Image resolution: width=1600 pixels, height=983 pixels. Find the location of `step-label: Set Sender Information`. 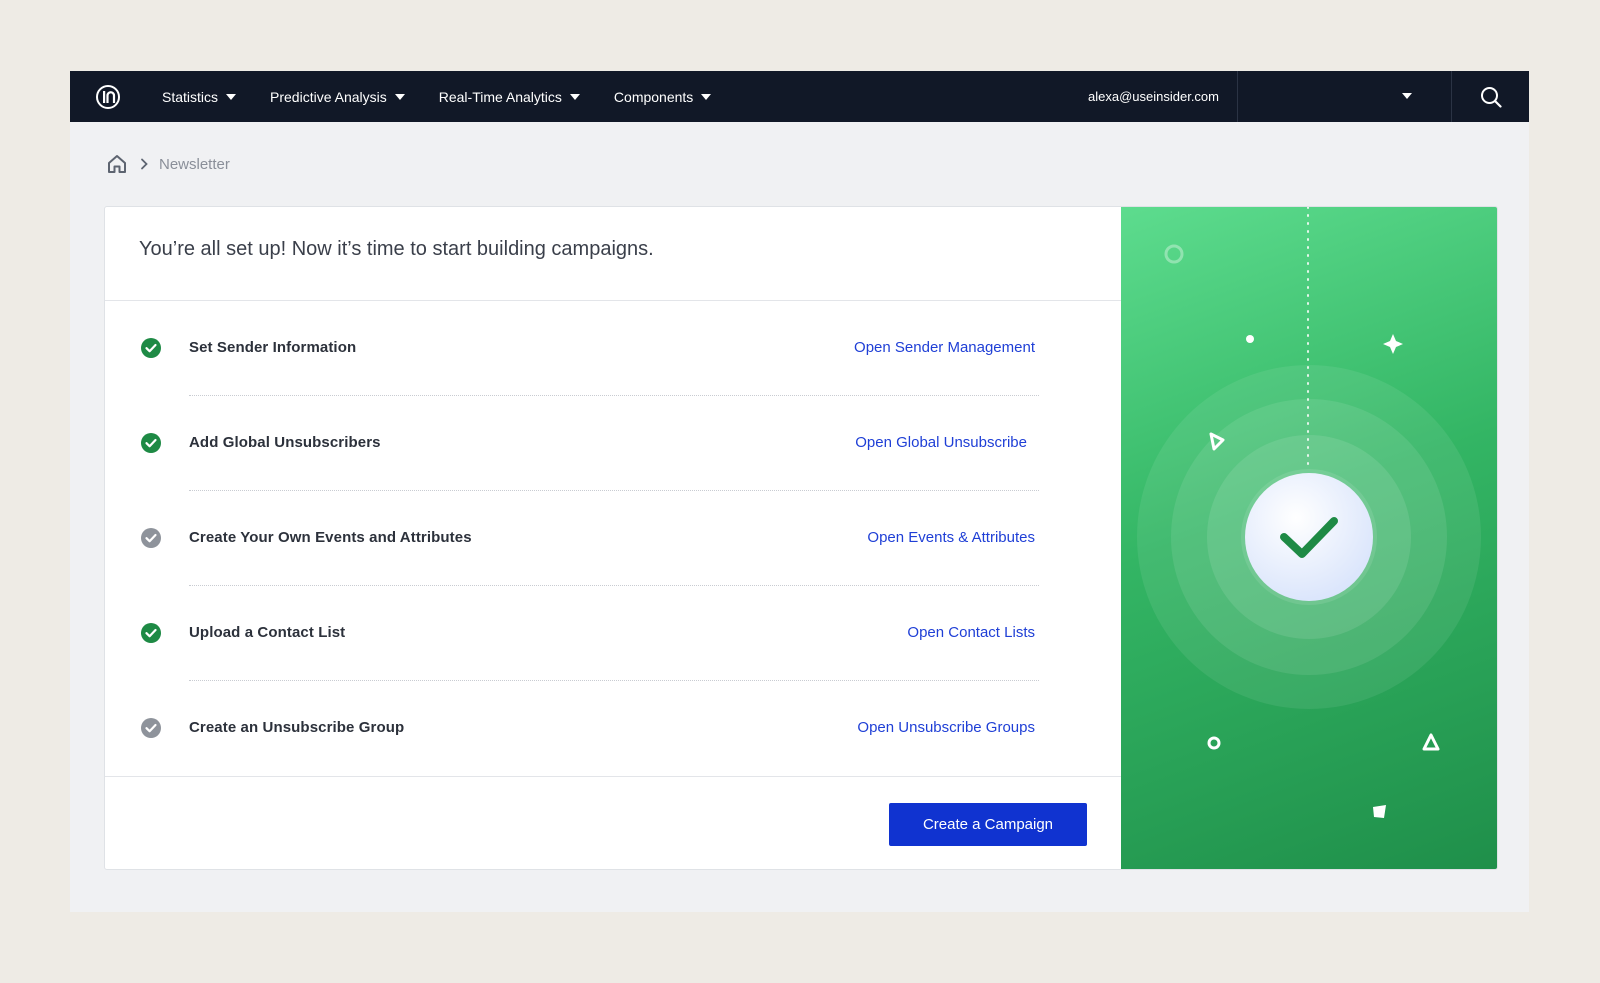

step-label: Set Sender Information is located at coordinates (273, 347).